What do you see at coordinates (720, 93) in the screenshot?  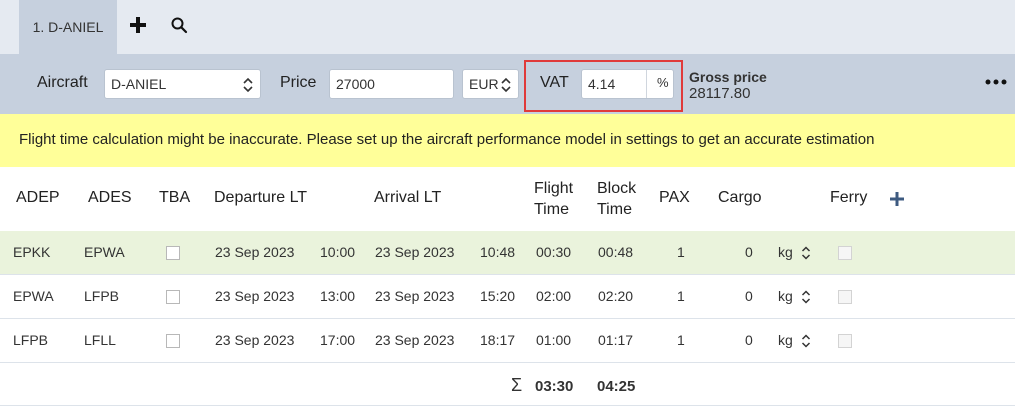 I see `gross-price-value: 28117.80` at bounding box center [720, 93].